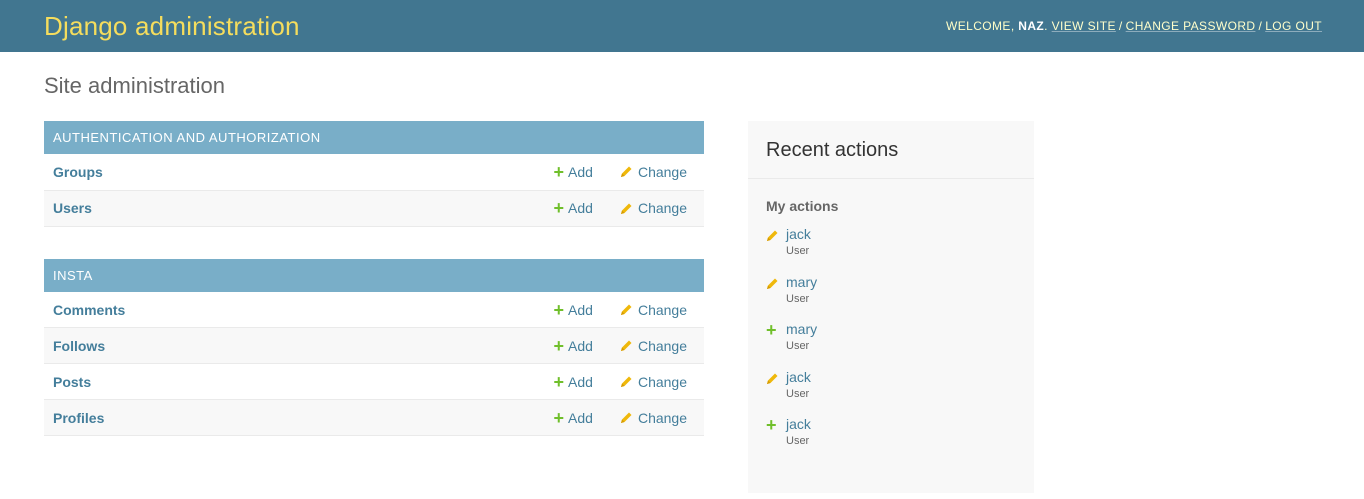  What do you see at coordinates (303, 418) in the screenshot?
I see `model-link-profiles: Profiles` at bounding box center [303, 418].